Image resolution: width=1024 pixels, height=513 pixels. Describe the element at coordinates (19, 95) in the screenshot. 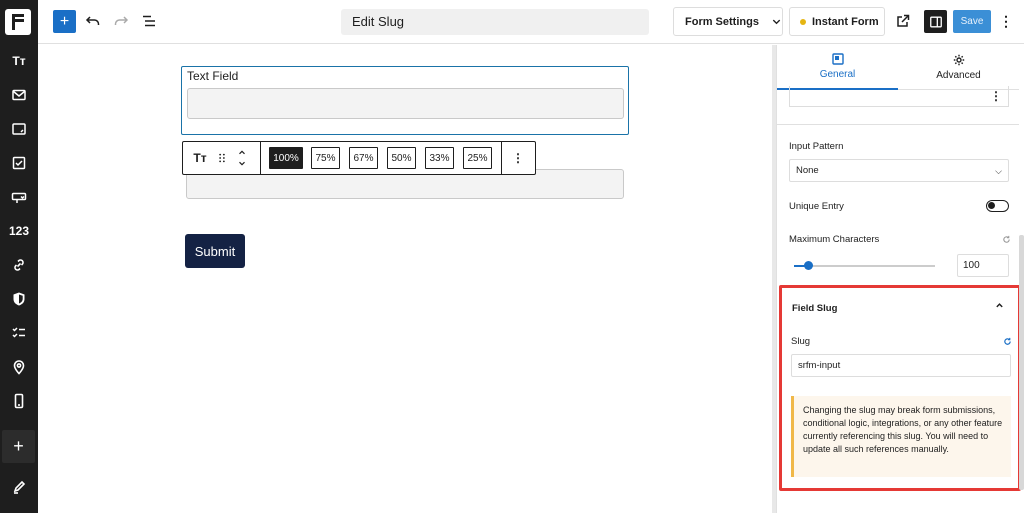

I see `mail-icon` at that location.